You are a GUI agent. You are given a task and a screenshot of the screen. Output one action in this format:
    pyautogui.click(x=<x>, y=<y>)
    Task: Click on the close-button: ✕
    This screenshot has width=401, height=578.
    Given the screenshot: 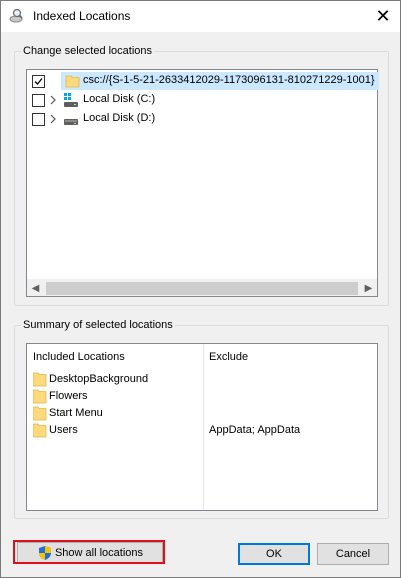 What is the action you would take?
    pyautogui.click(x=383, y=16)
    